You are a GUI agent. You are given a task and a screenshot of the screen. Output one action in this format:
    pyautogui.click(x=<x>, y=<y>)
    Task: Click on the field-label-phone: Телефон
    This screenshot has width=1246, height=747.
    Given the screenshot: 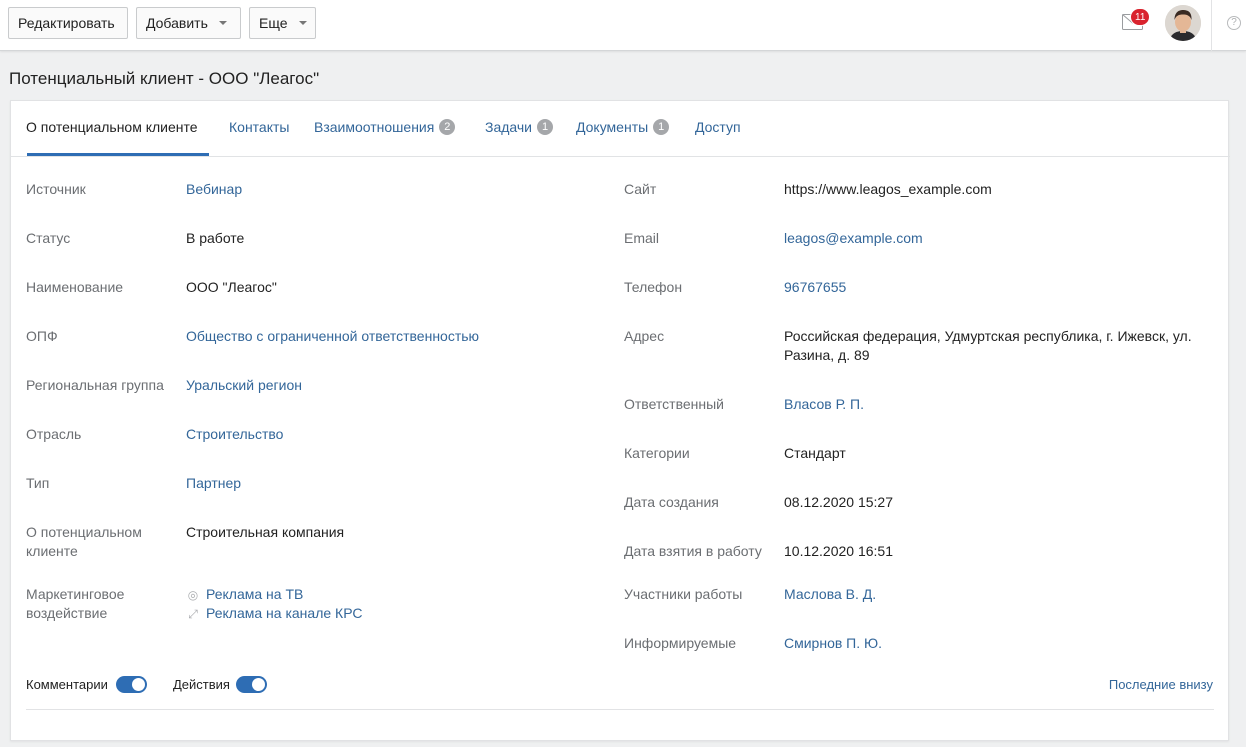 What is the action you would take?
    pyautogui.click(x=653, y=287)
    